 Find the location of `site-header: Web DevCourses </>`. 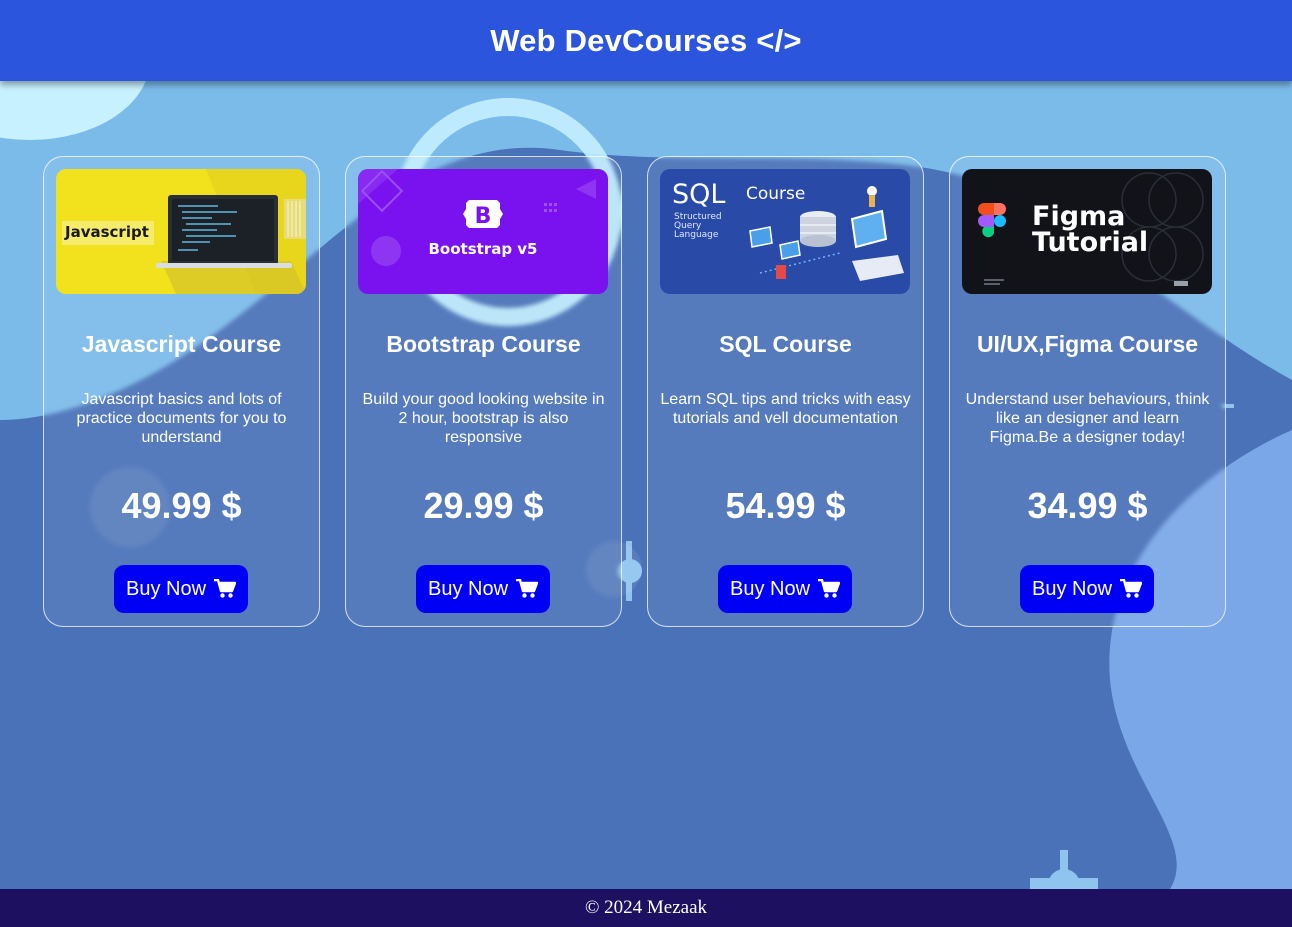

site-header: Web DevCourses </> is located at coordinates (646, 40).